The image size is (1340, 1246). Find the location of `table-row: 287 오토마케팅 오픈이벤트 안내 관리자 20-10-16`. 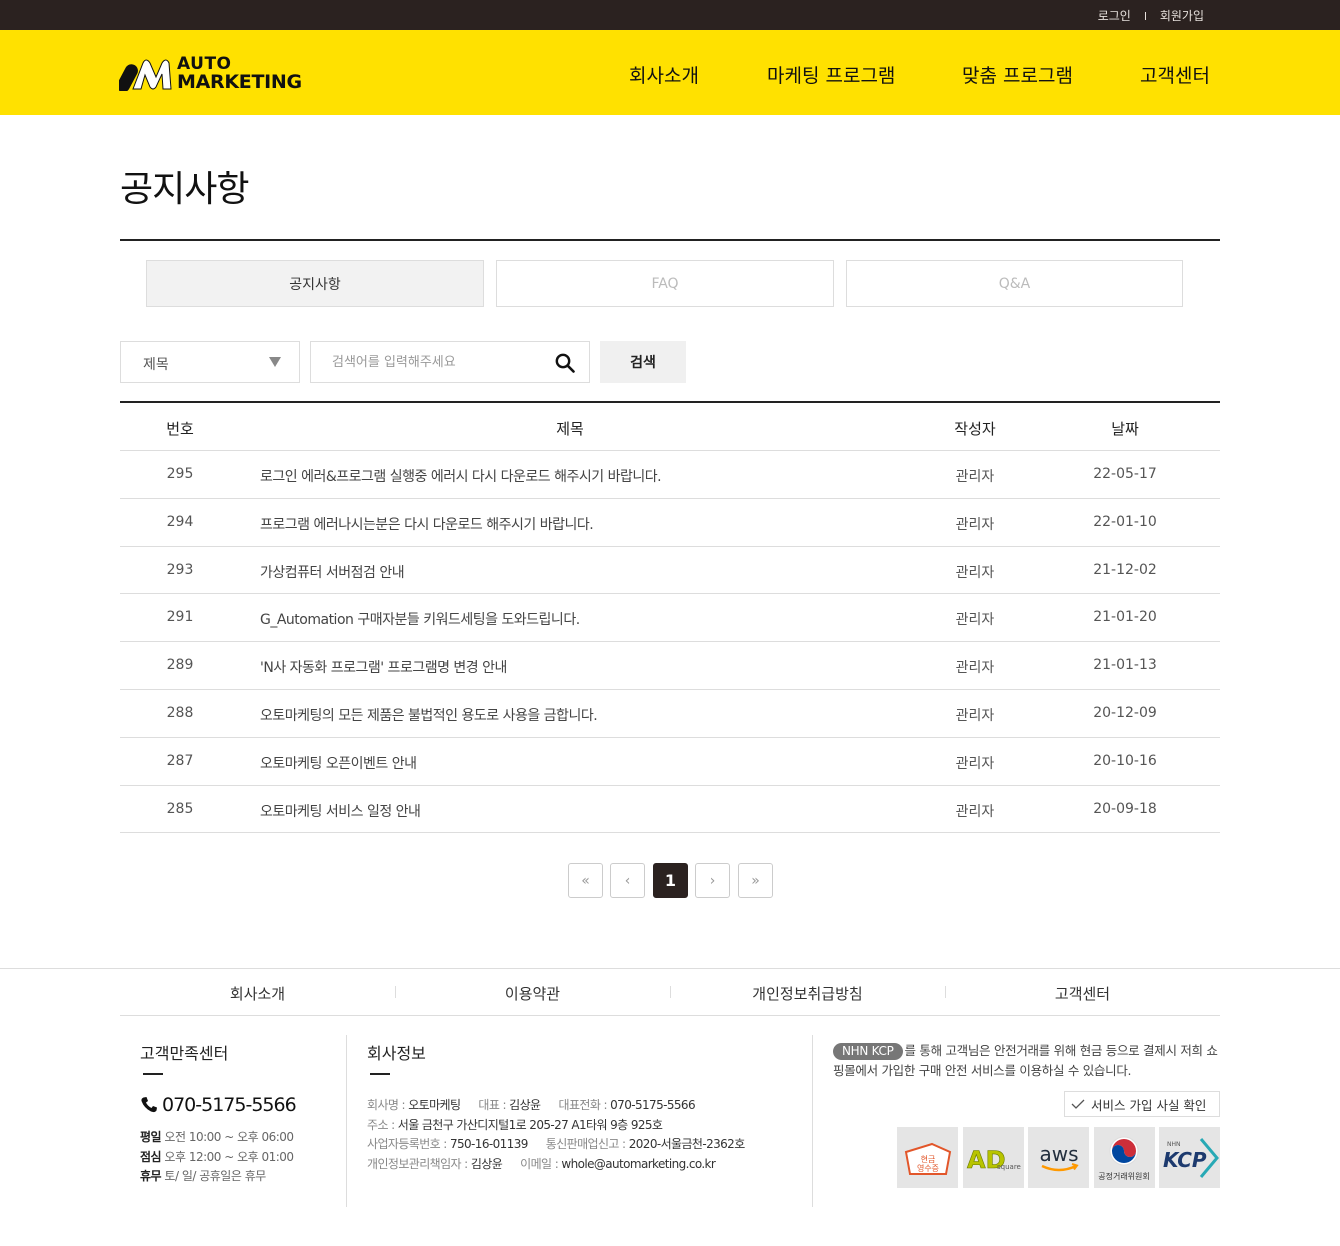

table-row: 287 오토마케팅 오픈이벤트 안내 관리자 20-10-16 is located at coordinates (670, 762).